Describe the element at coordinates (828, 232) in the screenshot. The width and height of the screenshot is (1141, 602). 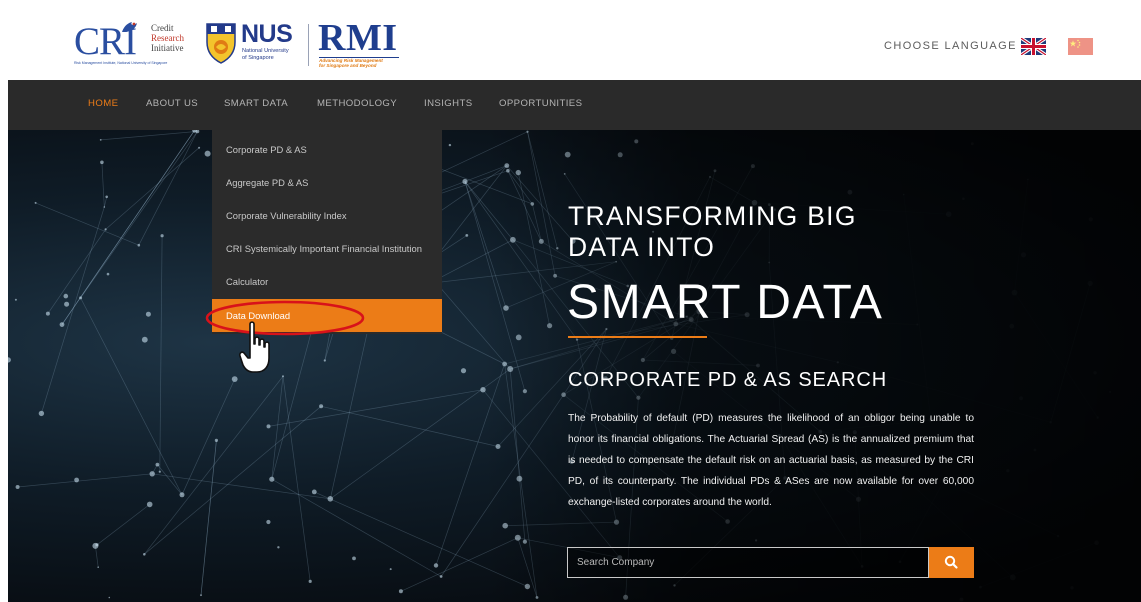
I see `hero-title: TRANSFORMING BIG DATA INTO` at that location.